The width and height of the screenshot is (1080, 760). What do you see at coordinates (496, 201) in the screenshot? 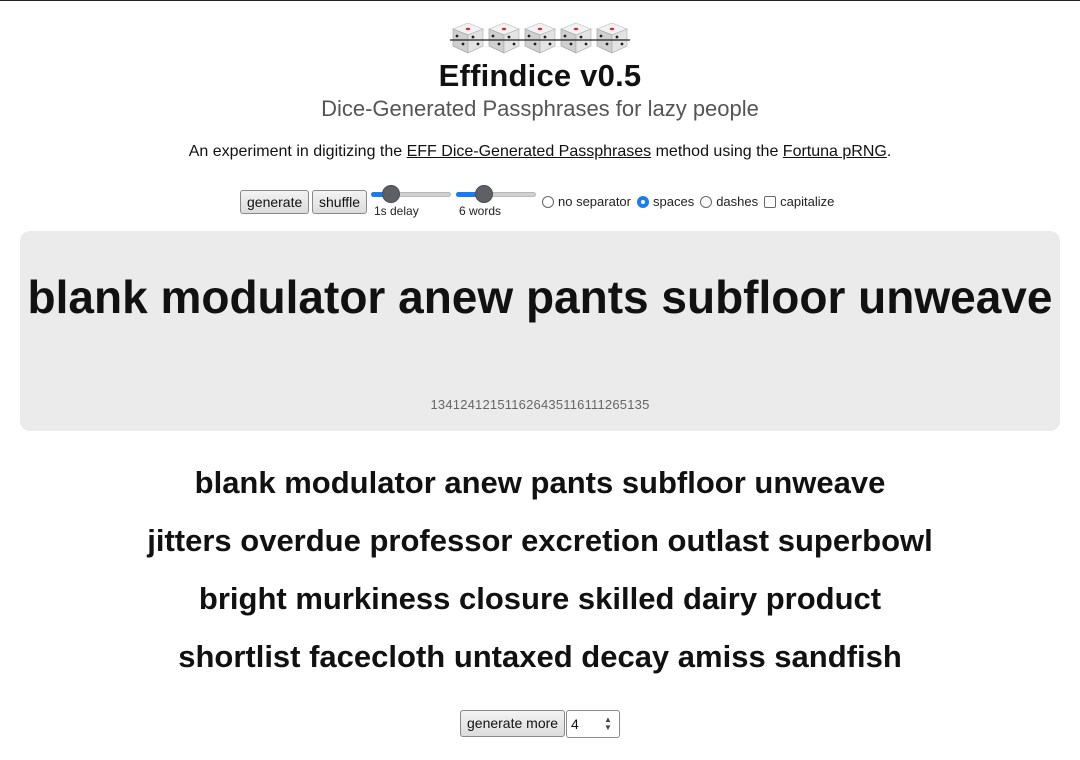
I see `words-slider: 6 words` at bounding box center [496, 201].